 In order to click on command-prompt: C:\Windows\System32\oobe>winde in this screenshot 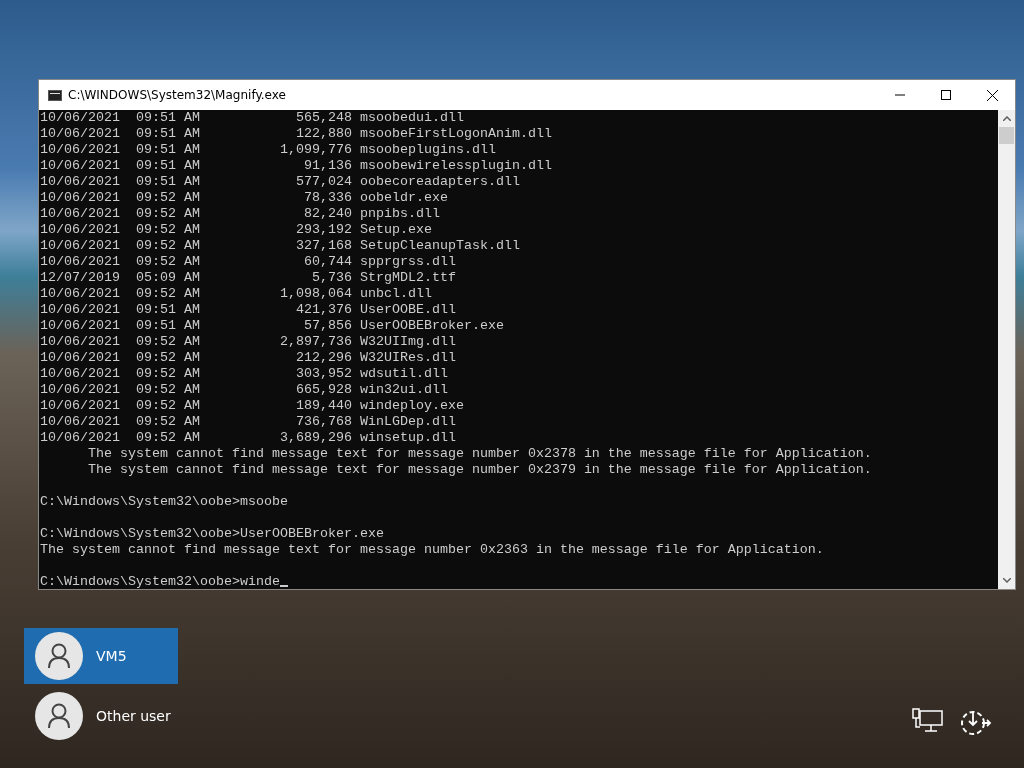, I will do `click(160, 581)`.